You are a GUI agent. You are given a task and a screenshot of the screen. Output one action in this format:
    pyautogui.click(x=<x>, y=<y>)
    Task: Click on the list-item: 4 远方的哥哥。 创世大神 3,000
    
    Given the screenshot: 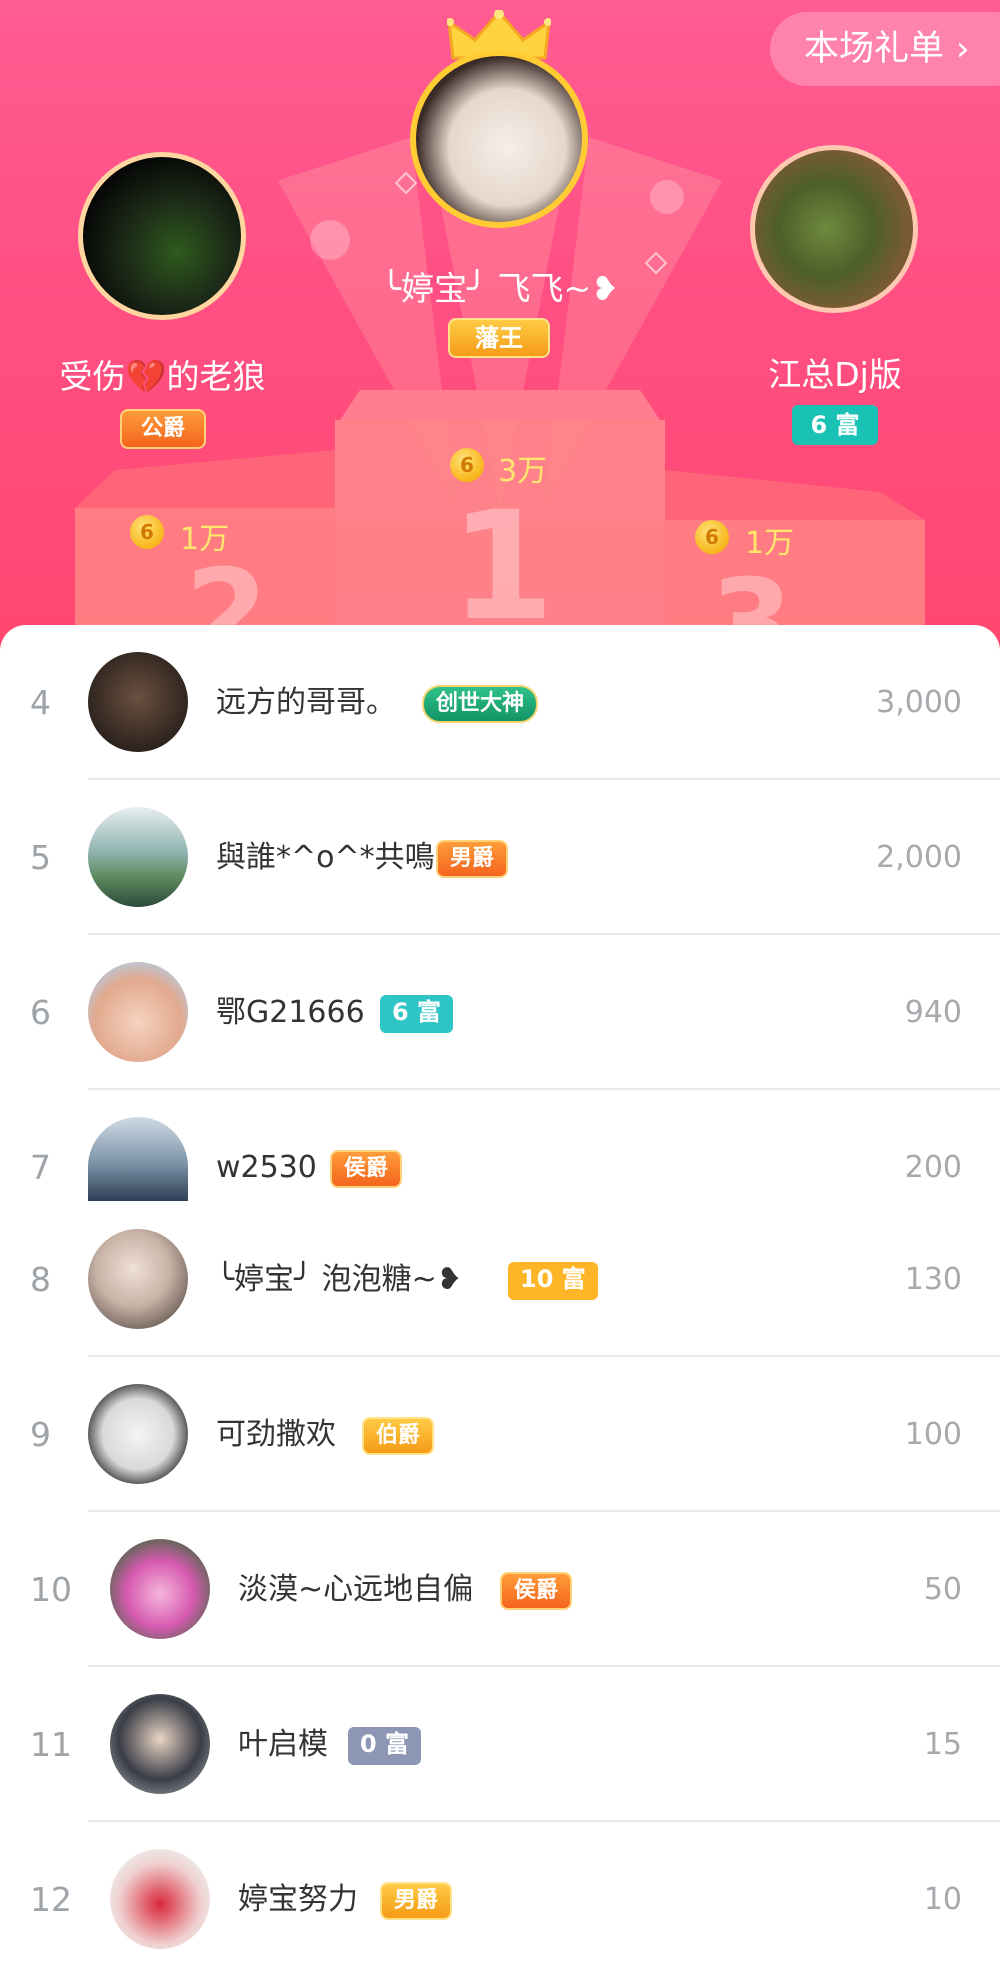 What is the action you would take?
    pyautogui.click(x=500, y=702)
    